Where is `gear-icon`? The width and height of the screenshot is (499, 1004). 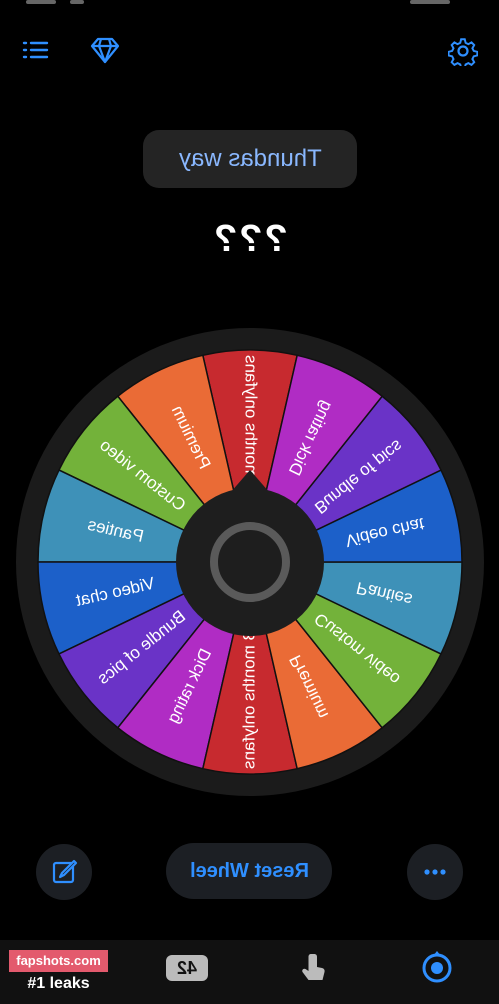 gear-icon is located at coordinates (463, 53).